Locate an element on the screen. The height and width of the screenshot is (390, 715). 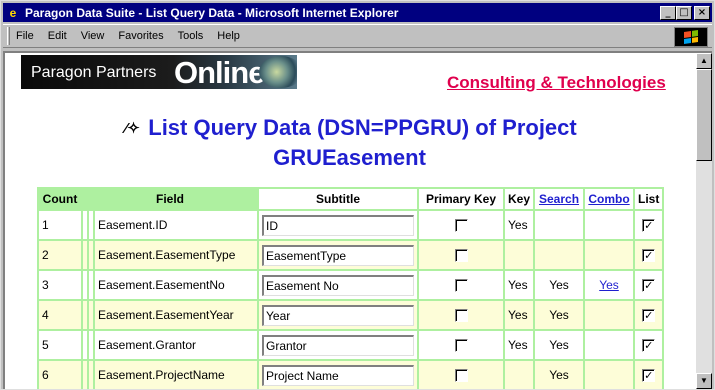
table-row: 5 Easement.Grantor YesYes ✓ is located at coordinates (351, 345).